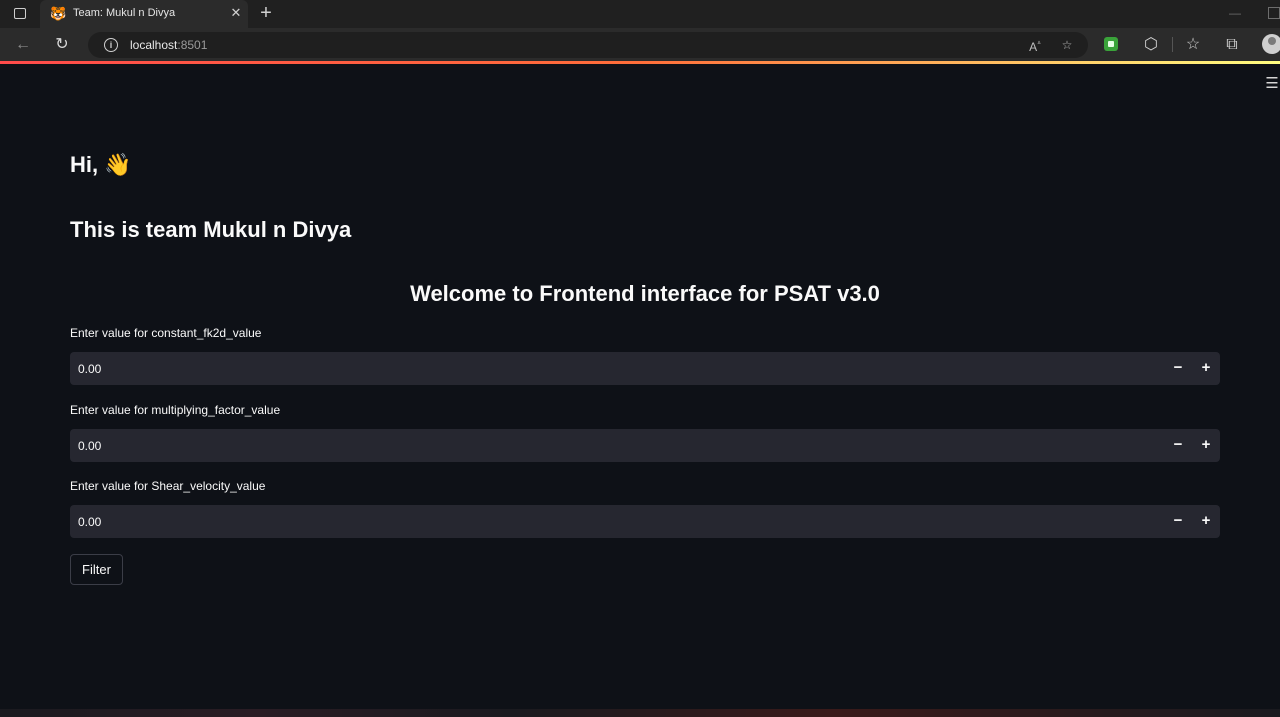  Describe the element at coordinates (645, 521) in the screenshot. I see `shear-velocity-input: 0.00 − +` at that location.